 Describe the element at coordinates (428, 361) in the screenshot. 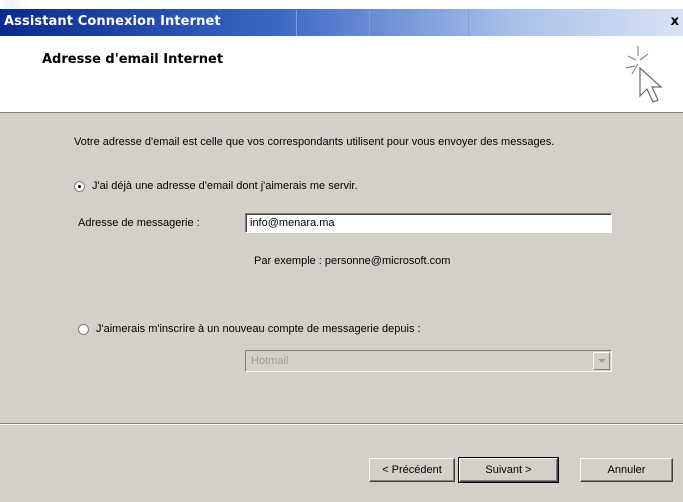

I see `provider-select: Hotmail` at that location.